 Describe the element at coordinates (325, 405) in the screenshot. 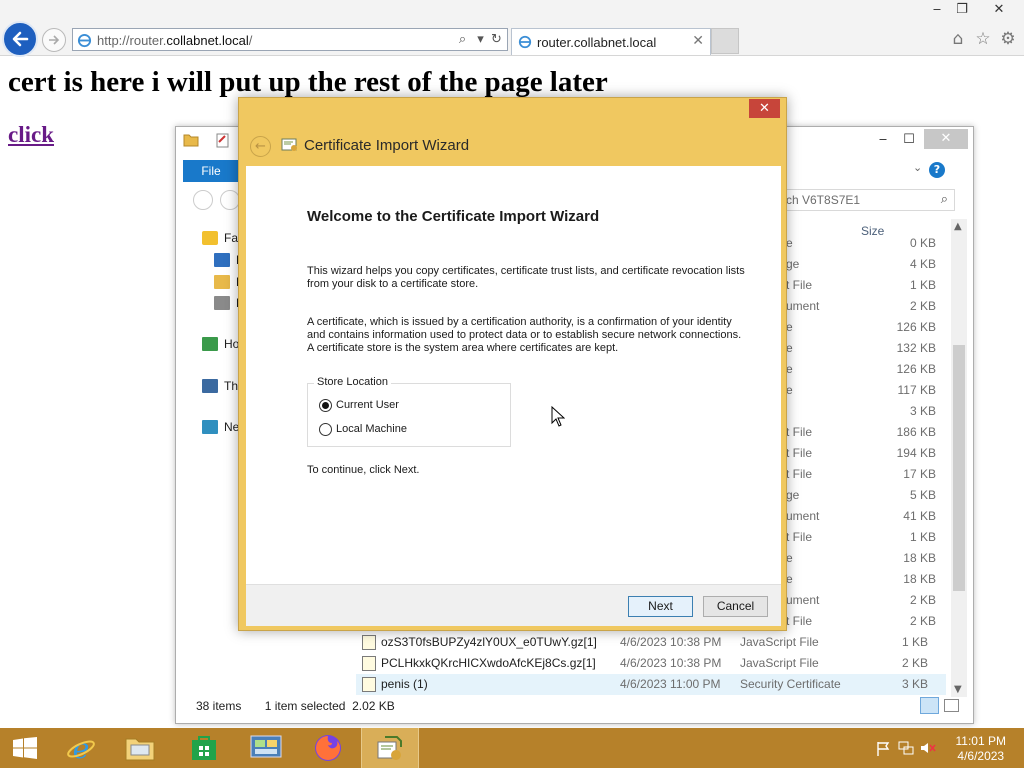

I see `current-user-radio` at that location.